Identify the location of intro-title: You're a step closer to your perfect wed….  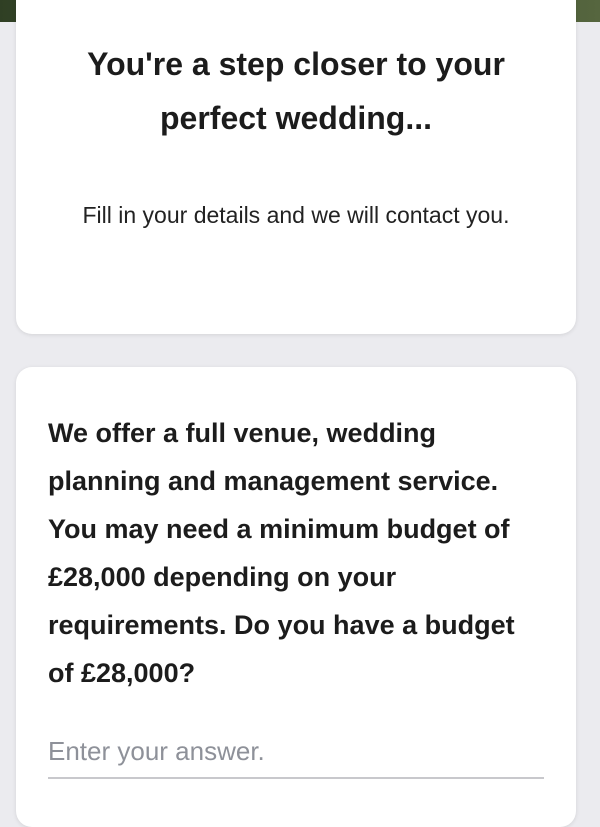
(296, 91).